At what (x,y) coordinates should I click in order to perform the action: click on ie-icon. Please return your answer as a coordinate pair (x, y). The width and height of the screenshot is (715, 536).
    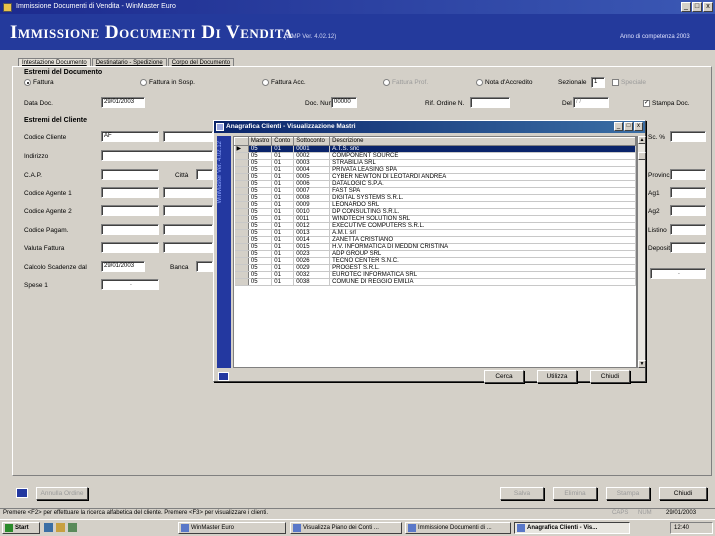
    Looking at the image, I should click on (48, 527).